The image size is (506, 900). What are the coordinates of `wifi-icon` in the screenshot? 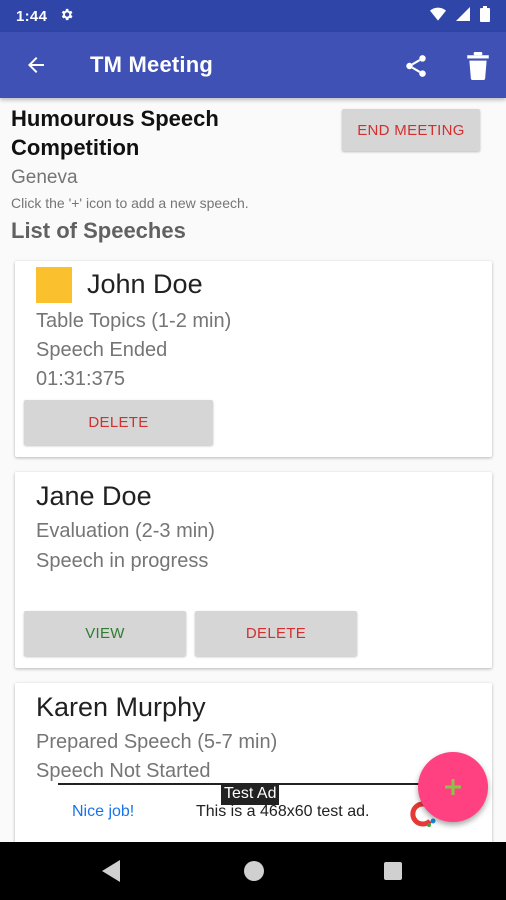 It's located at (438, 16).